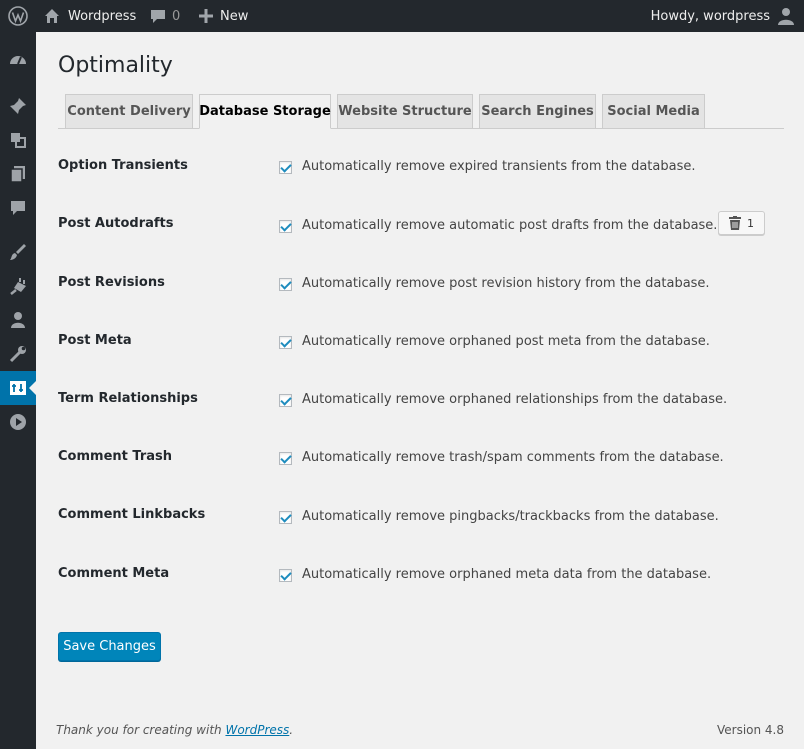  Describe the element at coordinates (786, 16) in the screenshot. I see `user-avatar-icon` at that location.